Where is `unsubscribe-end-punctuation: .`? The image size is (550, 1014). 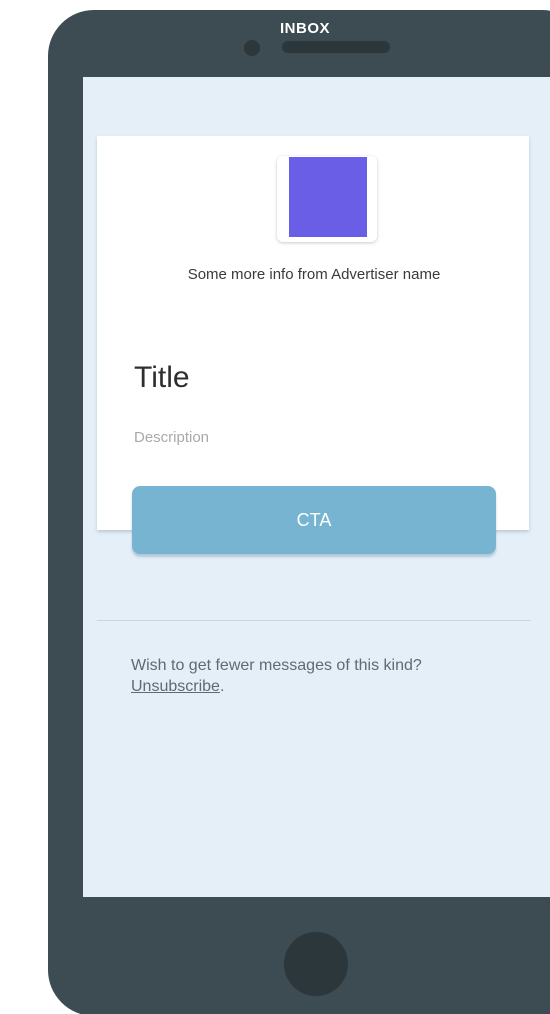 unsubscribe-end-punctuation: . is located at coordinates (222, 686).